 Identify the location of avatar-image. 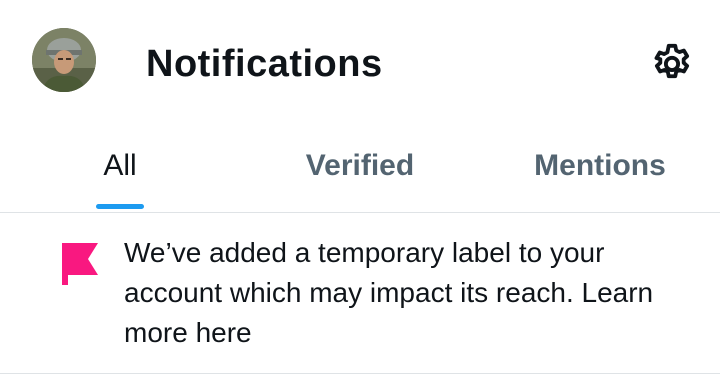
(64, 60).